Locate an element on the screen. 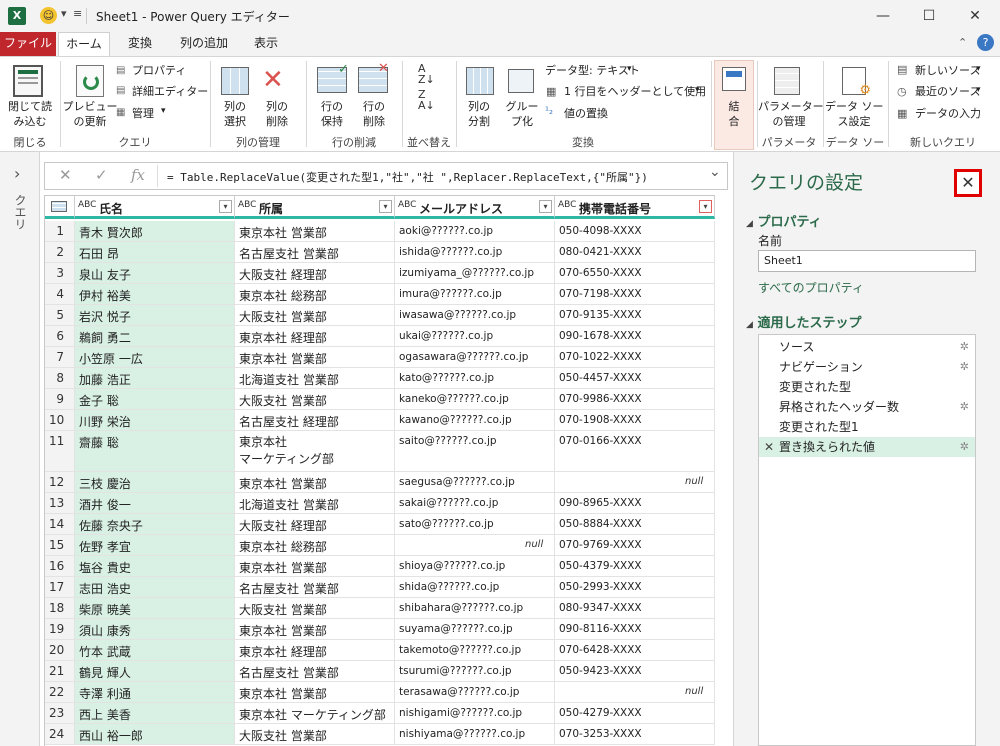 The height and width of the screenshot is (746, 1000). cell-email: sakai@??????.co.jp is located at coordinates (475, 503).